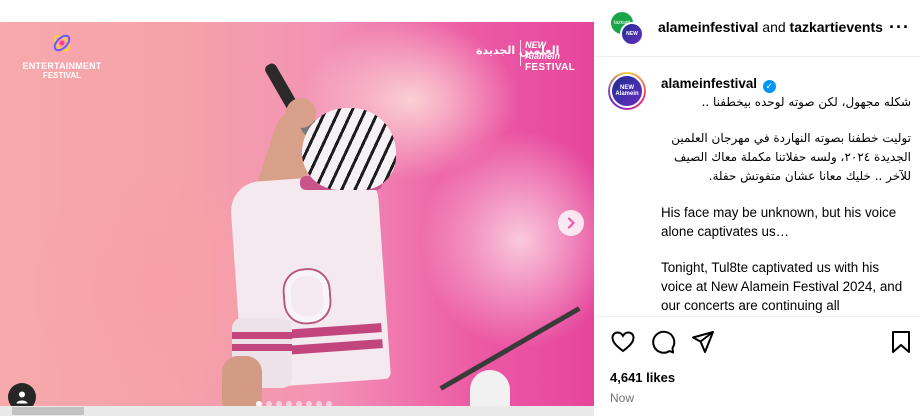 The width and height of the screenshot is (920, 416). I want to click on more-horizontal-icon: ···, so click(899, 27).